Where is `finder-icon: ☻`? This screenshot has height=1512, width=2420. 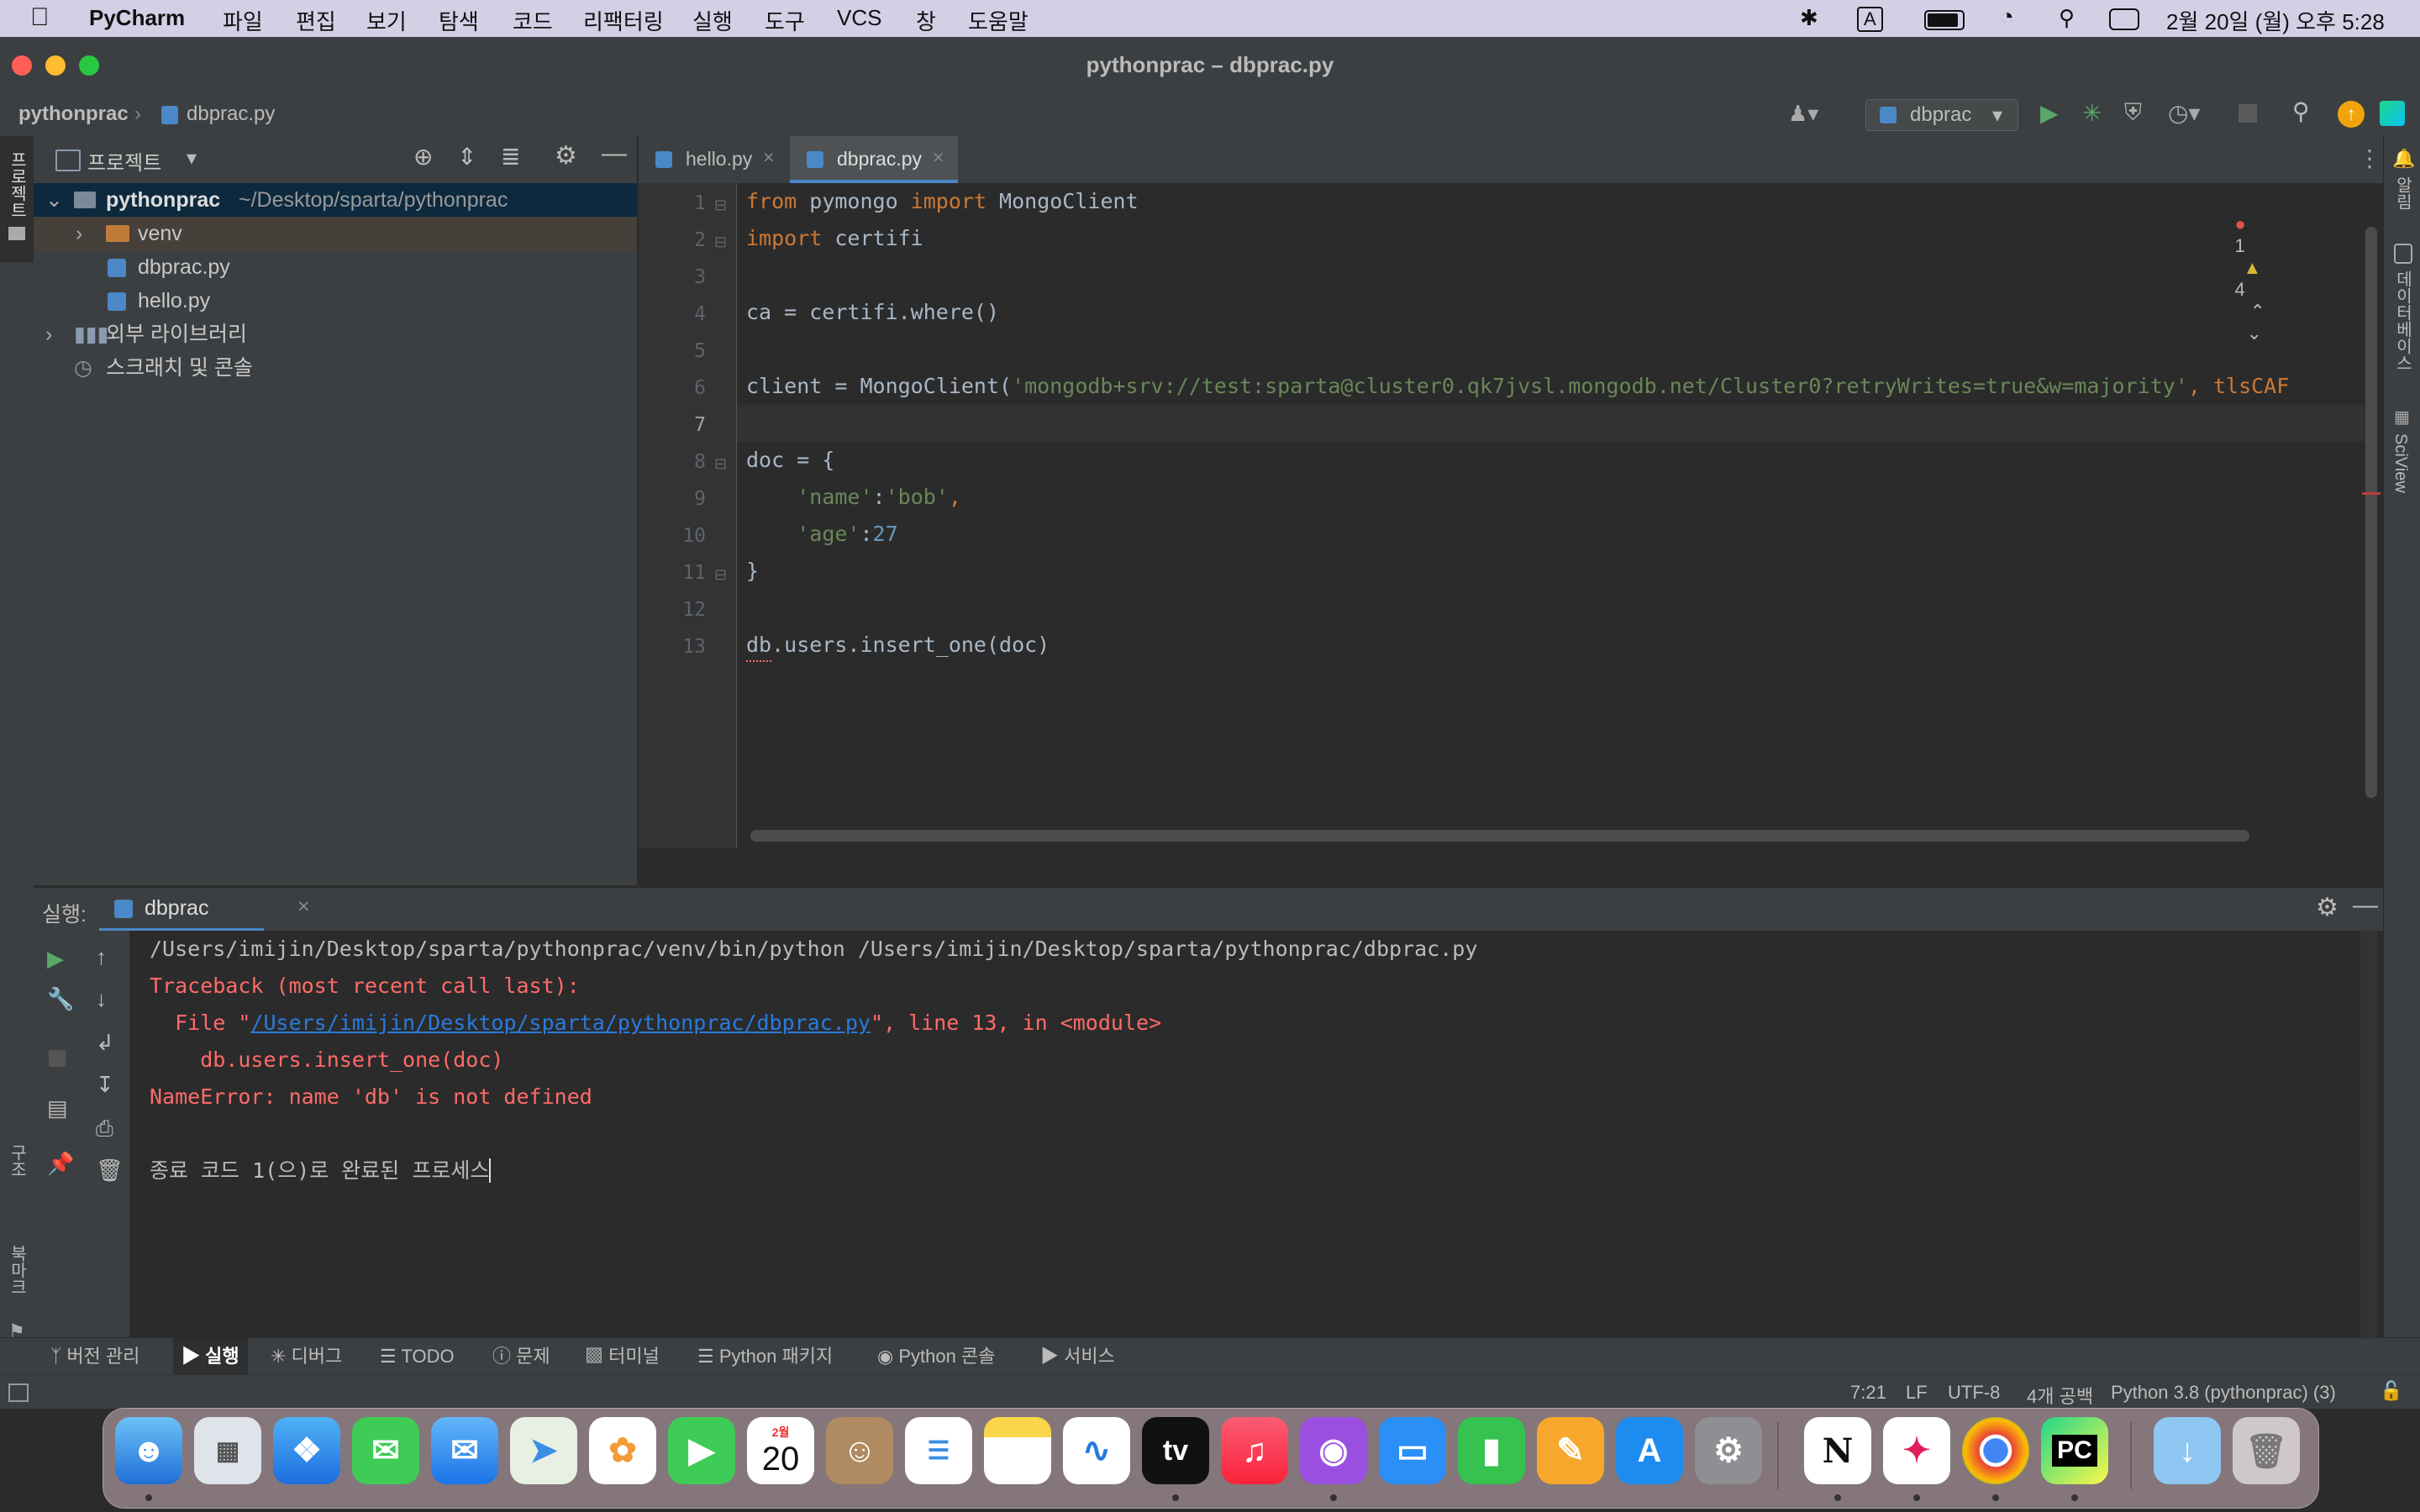 finder-icon: ☻ is located at coordinates (148, 1450).